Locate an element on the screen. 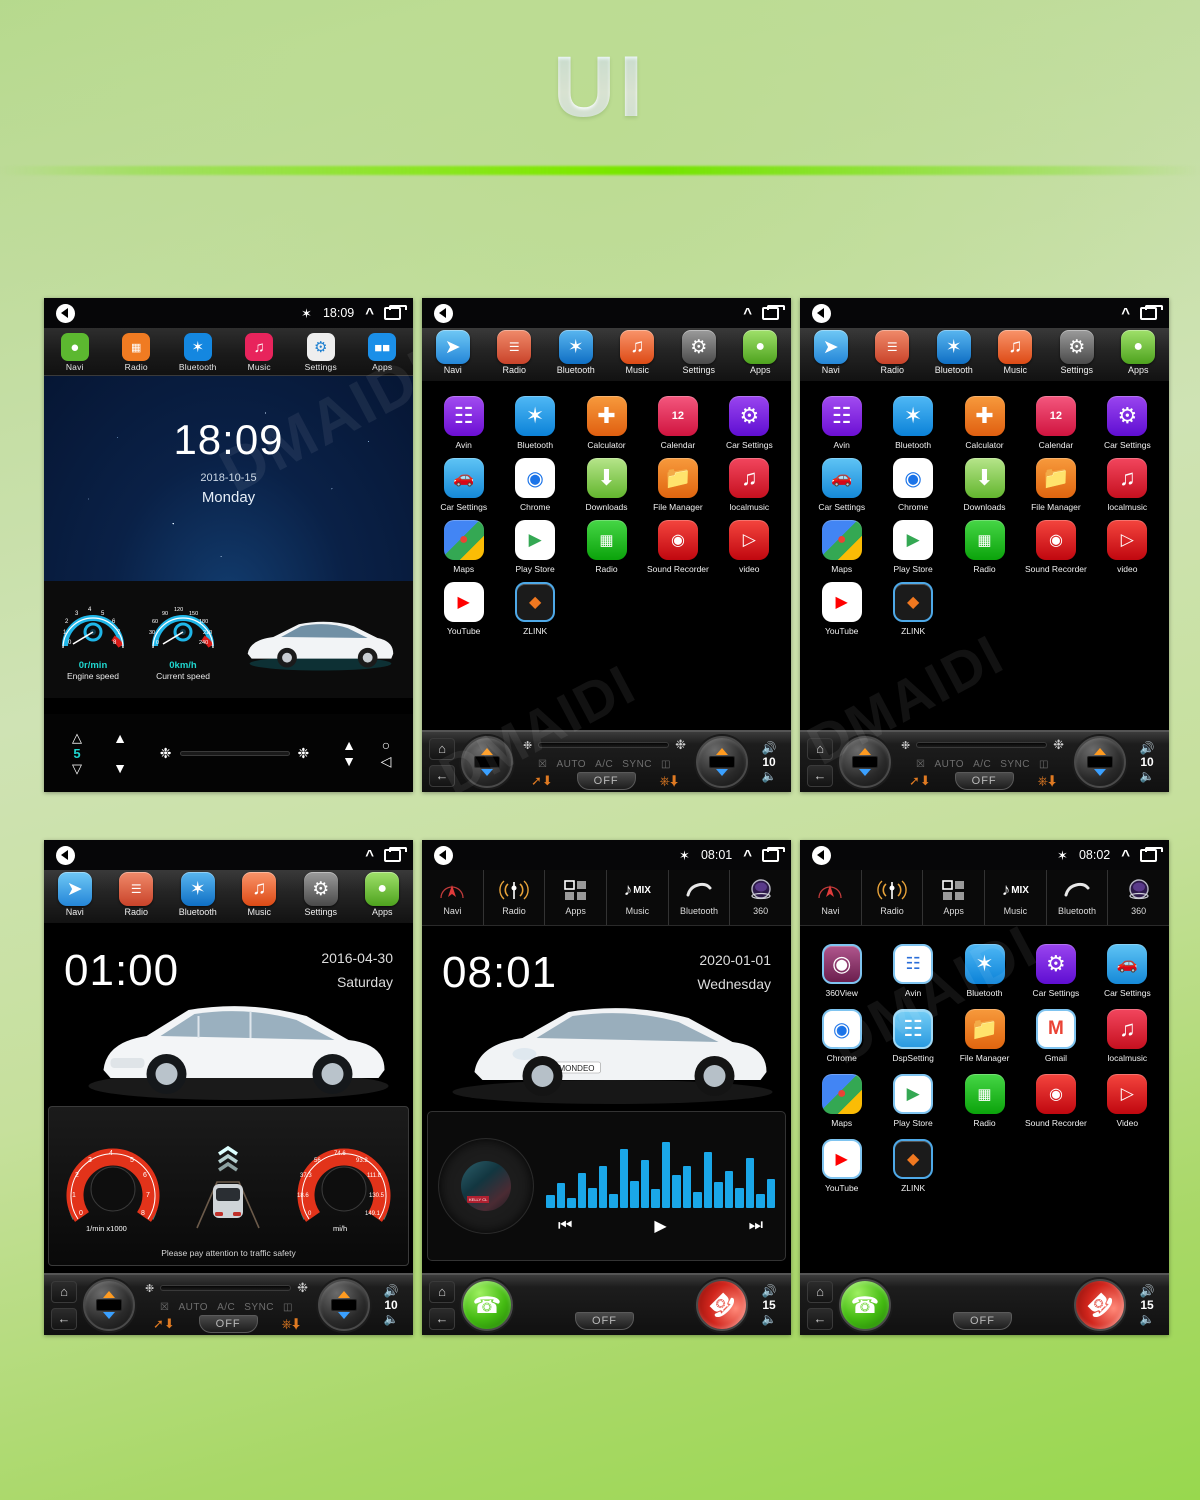 The height and width of the screenshot is (1500, 1200). phone-hangup-icon: ☎ is located at coordinates (1100, 1301).